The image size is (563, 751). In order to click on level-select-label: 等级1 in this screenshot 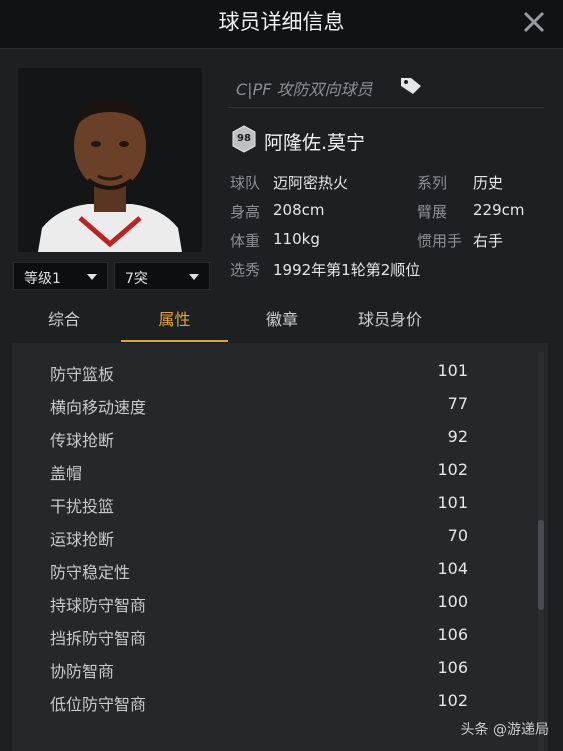, I will do `click(42, 279)`.